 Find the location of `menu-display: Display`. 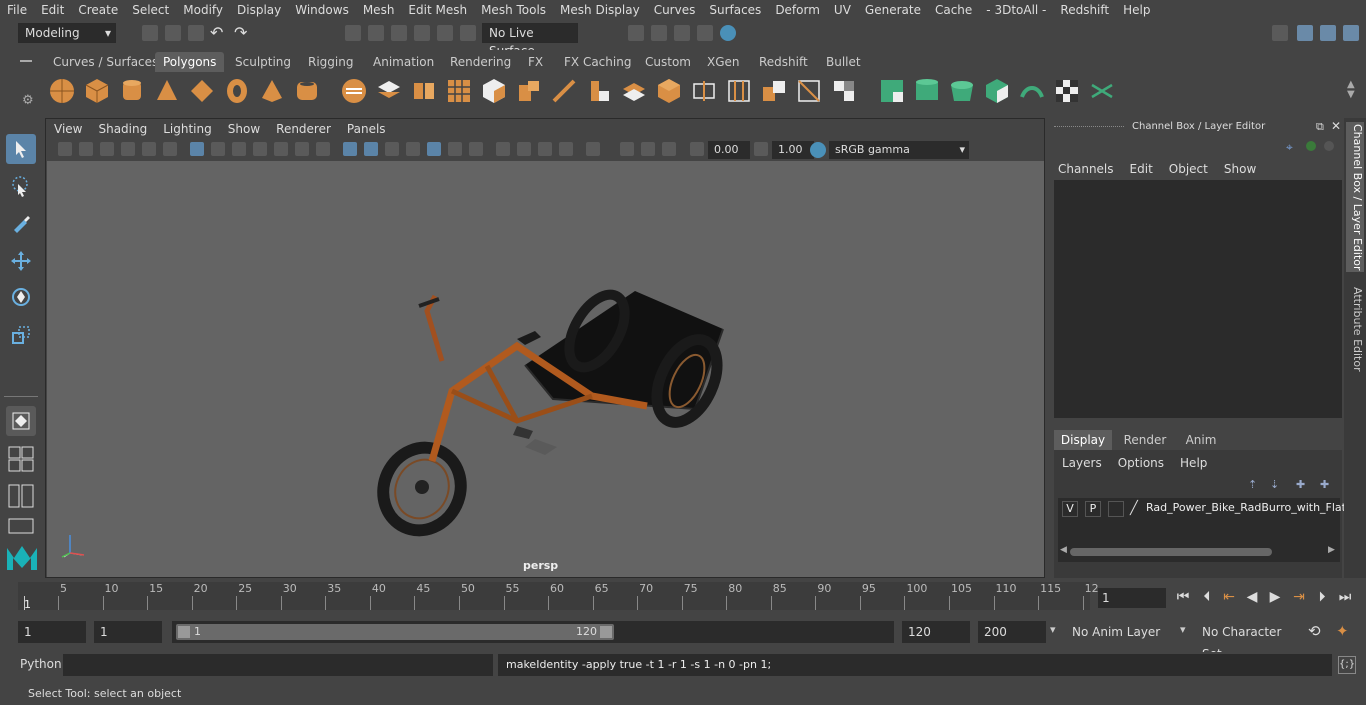

menu-display: Display is located at coordinates (259, 10).